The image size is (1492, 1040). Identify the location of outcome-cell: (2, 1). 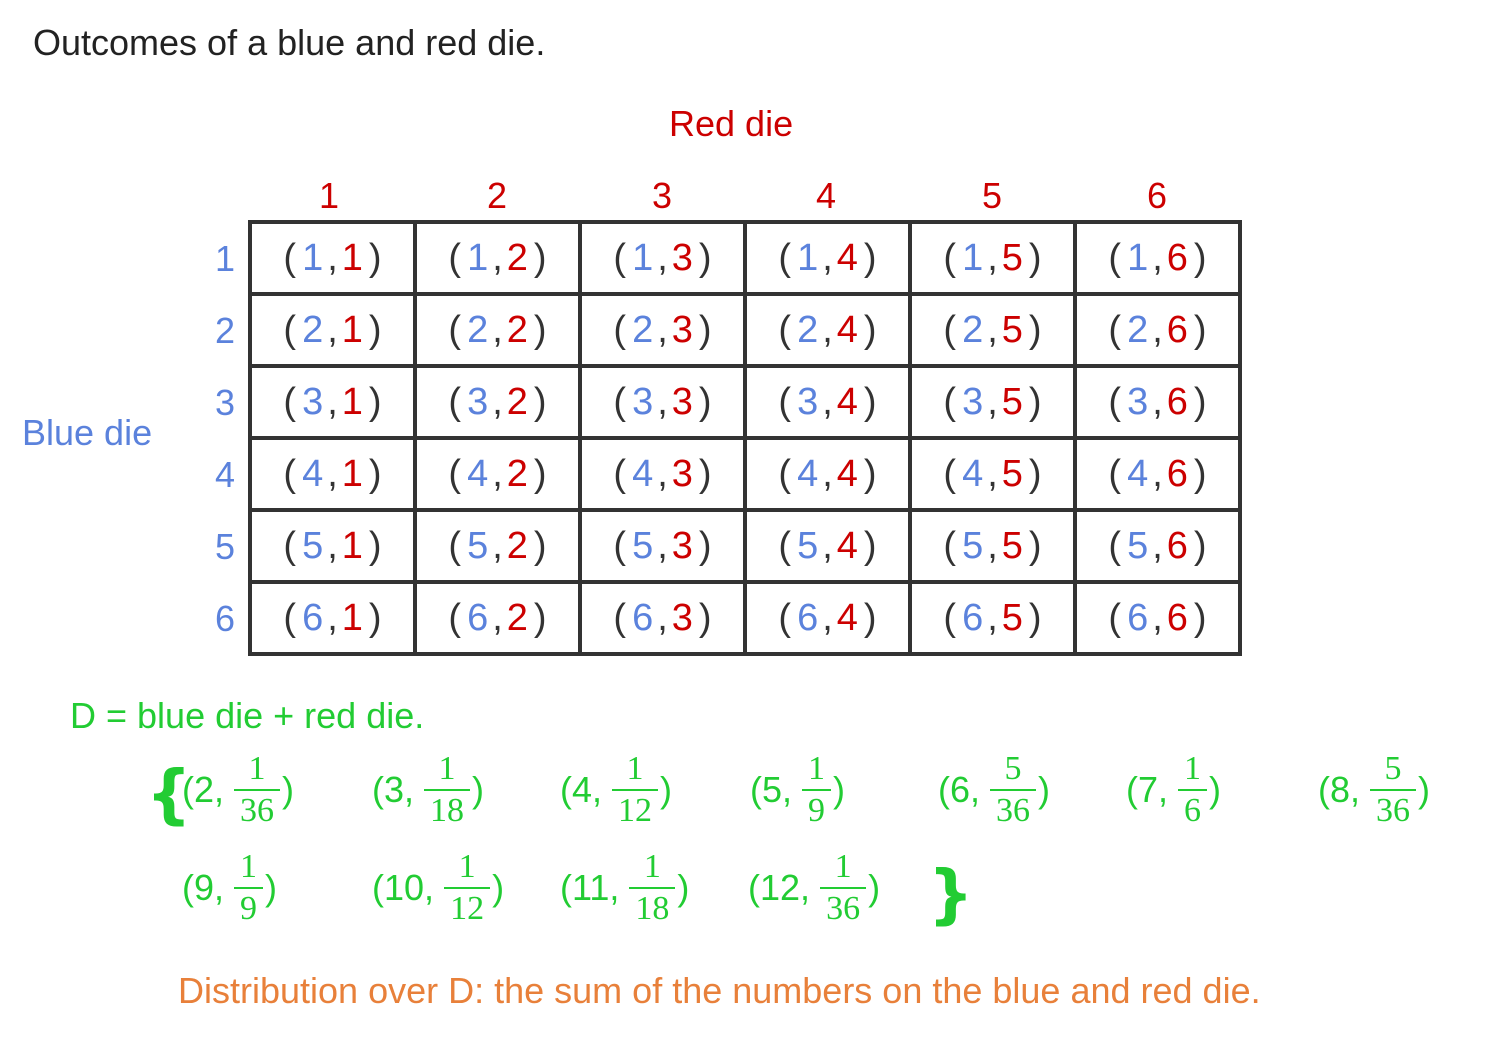
(332, 330).